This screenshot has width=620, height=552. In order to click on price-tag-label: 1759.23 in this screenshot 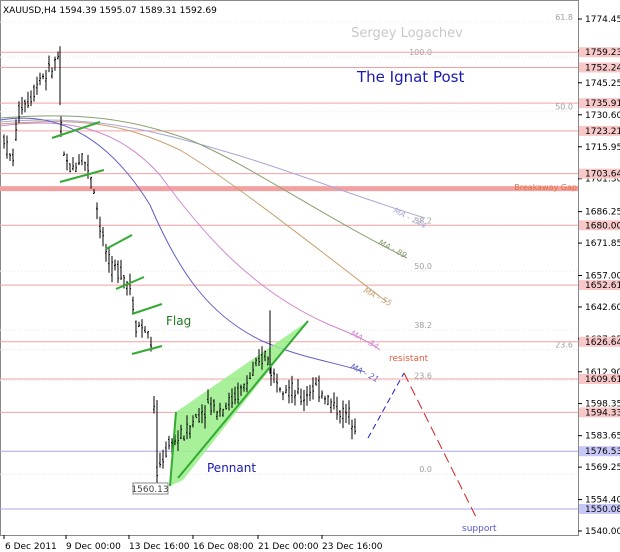, I will do `click(602, 53)`.